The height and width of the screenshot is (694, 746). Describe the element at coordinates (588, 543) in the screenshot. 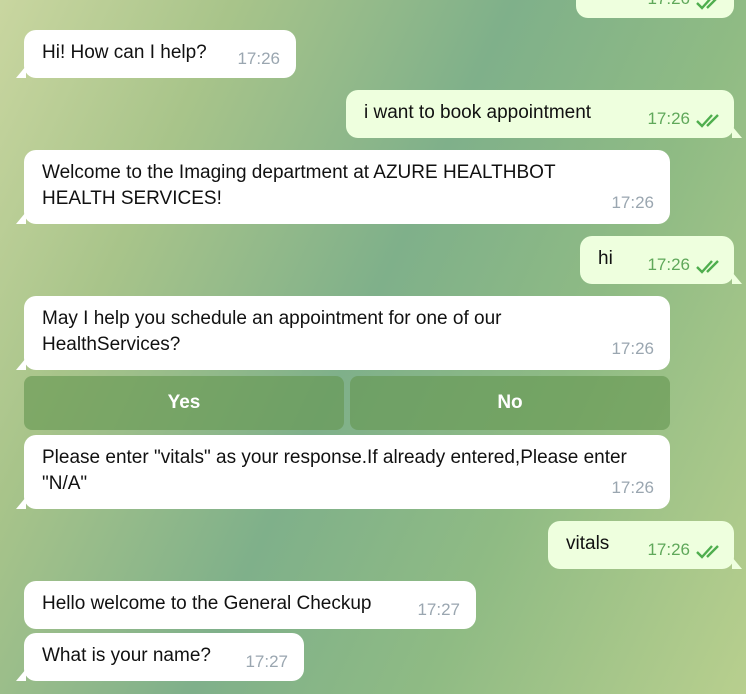

I see `message-text: vitals` at that location.